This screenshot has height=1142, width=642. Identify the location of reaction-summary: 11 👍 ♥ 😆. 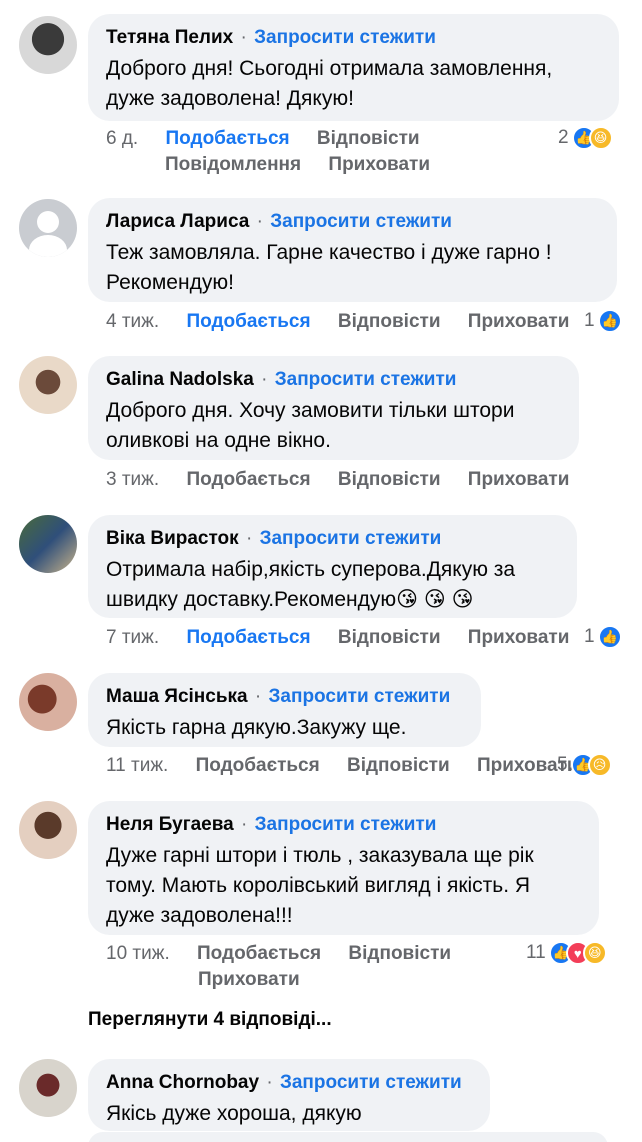
(566, 953).